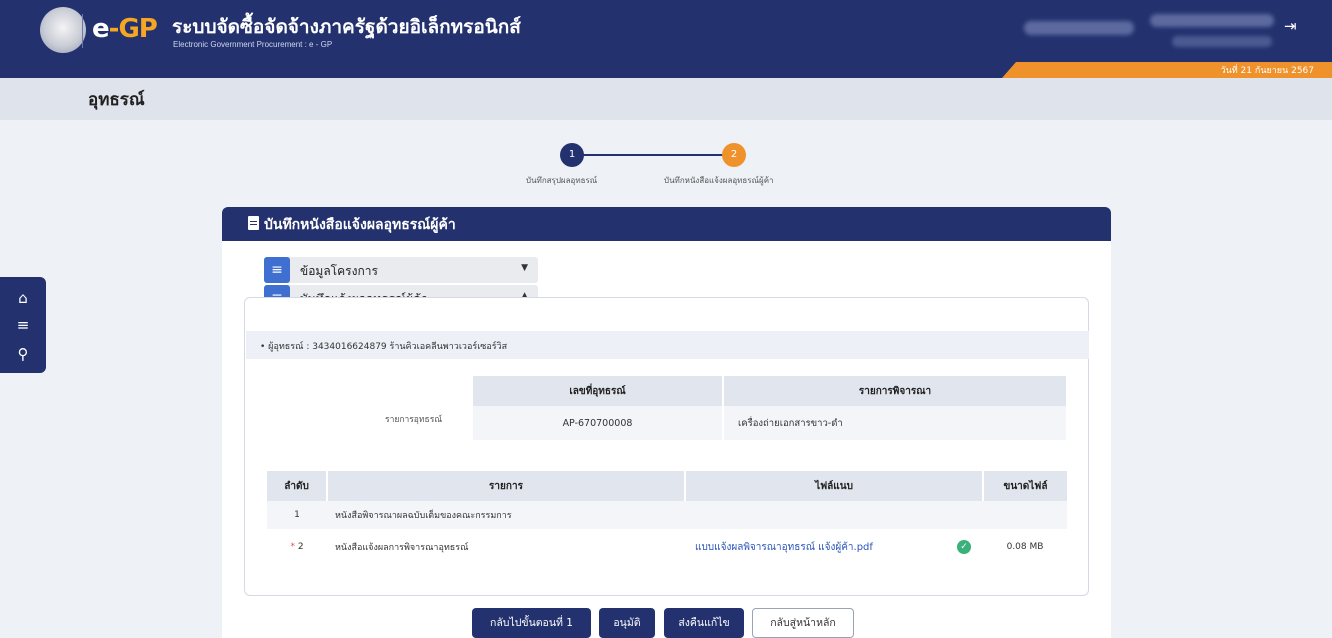  What do you see at coordinates (253, 223) in the screenshot?
I see `document-icon` at bounding box center [253, 223].